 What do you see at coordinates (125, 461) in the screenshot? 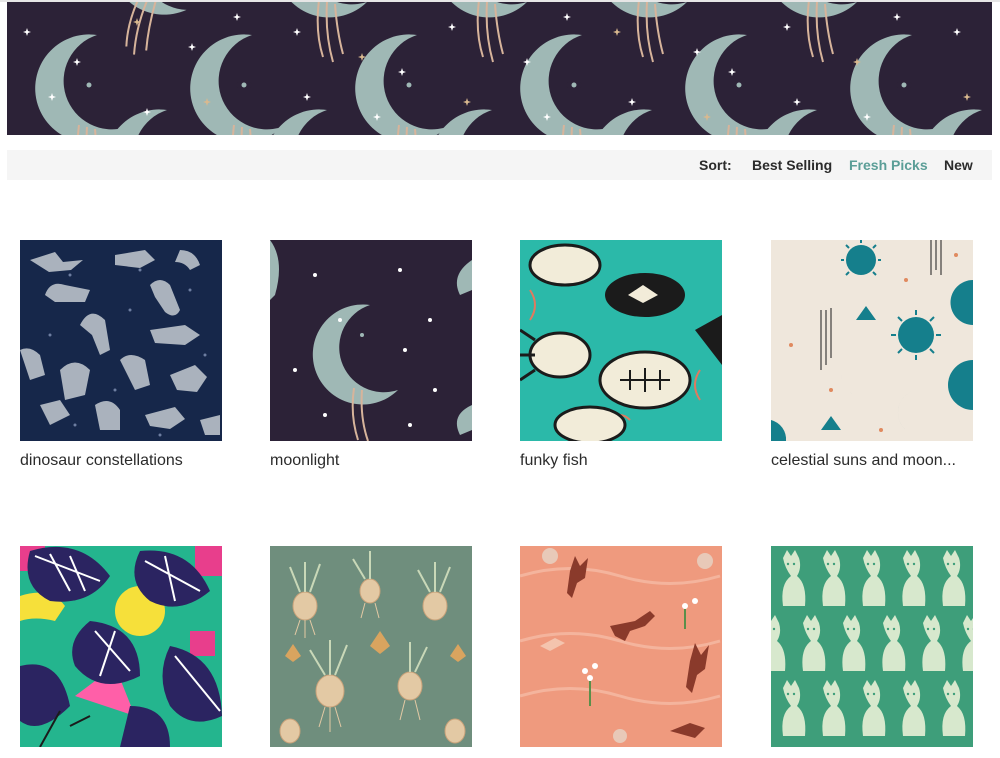
I see `product-title: dinosaur constellations` at bounding box center [125, 461].